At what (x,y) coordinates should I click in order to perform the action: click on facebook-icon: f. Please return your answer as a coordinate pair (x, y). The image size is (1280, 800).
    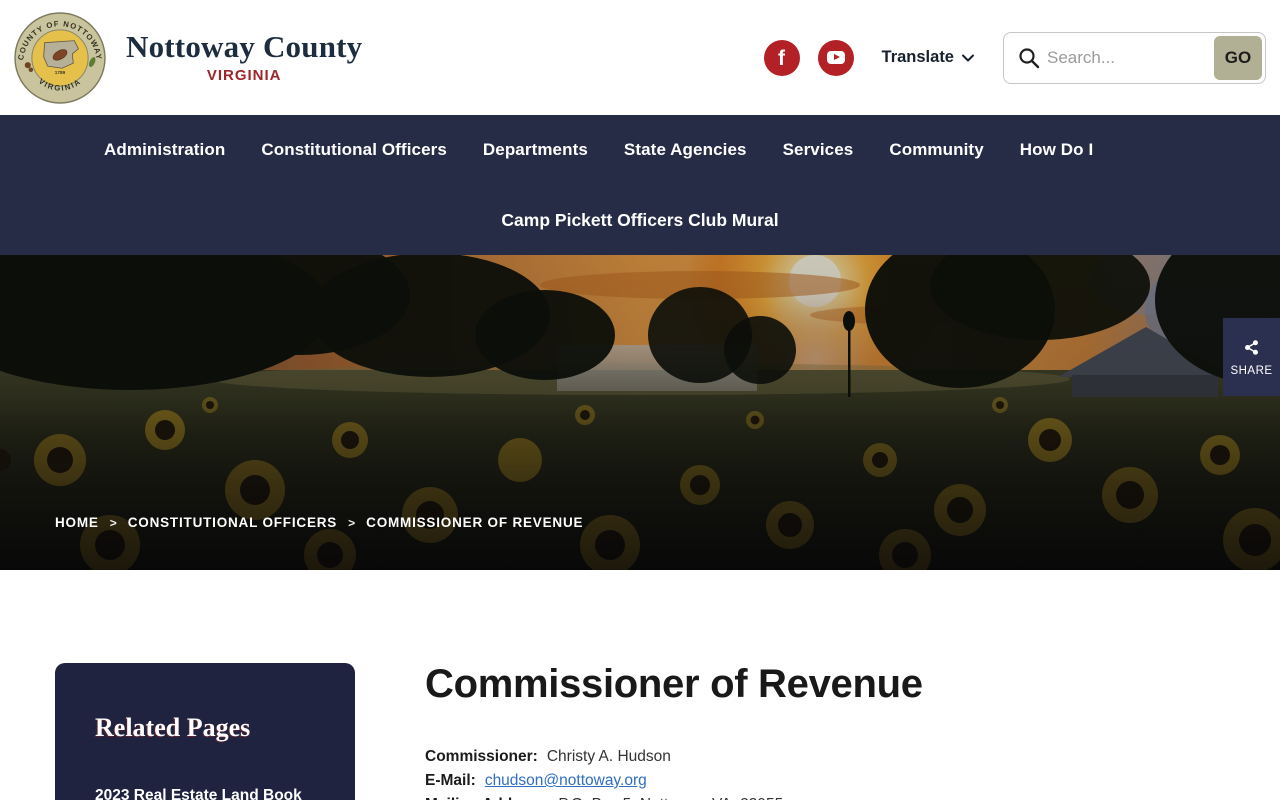
    Looking at the image, I should click on (781, 57).